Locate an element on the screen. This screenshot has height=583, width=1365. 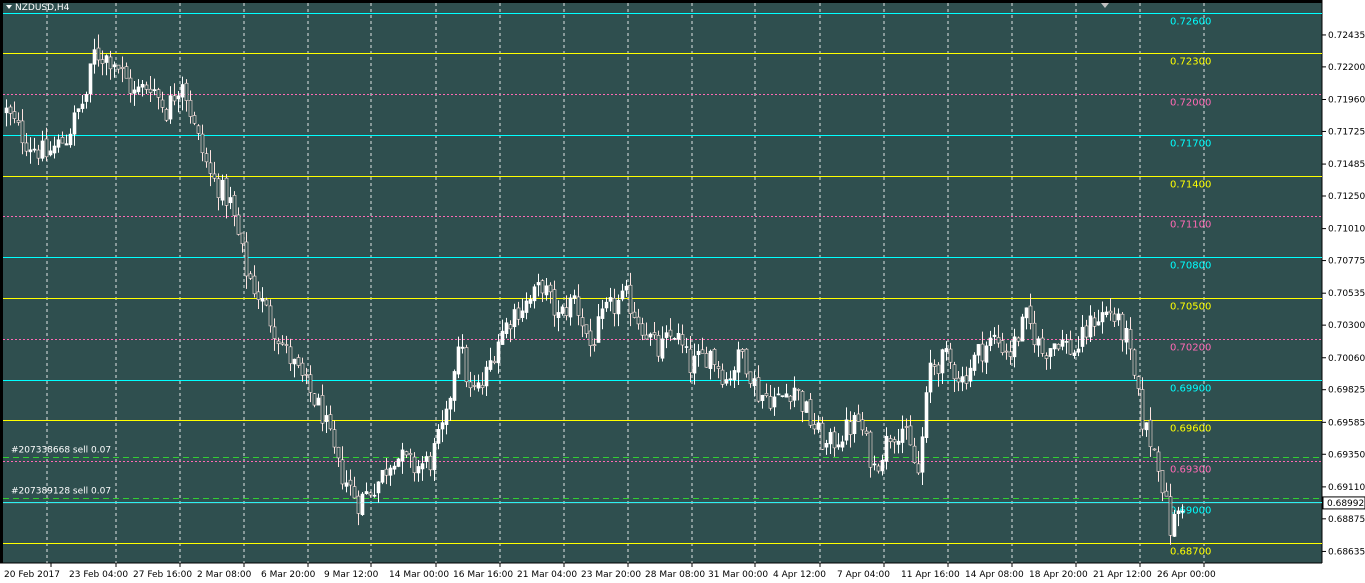
level-label: 0.69900 is located at coordinates (1190, 389).